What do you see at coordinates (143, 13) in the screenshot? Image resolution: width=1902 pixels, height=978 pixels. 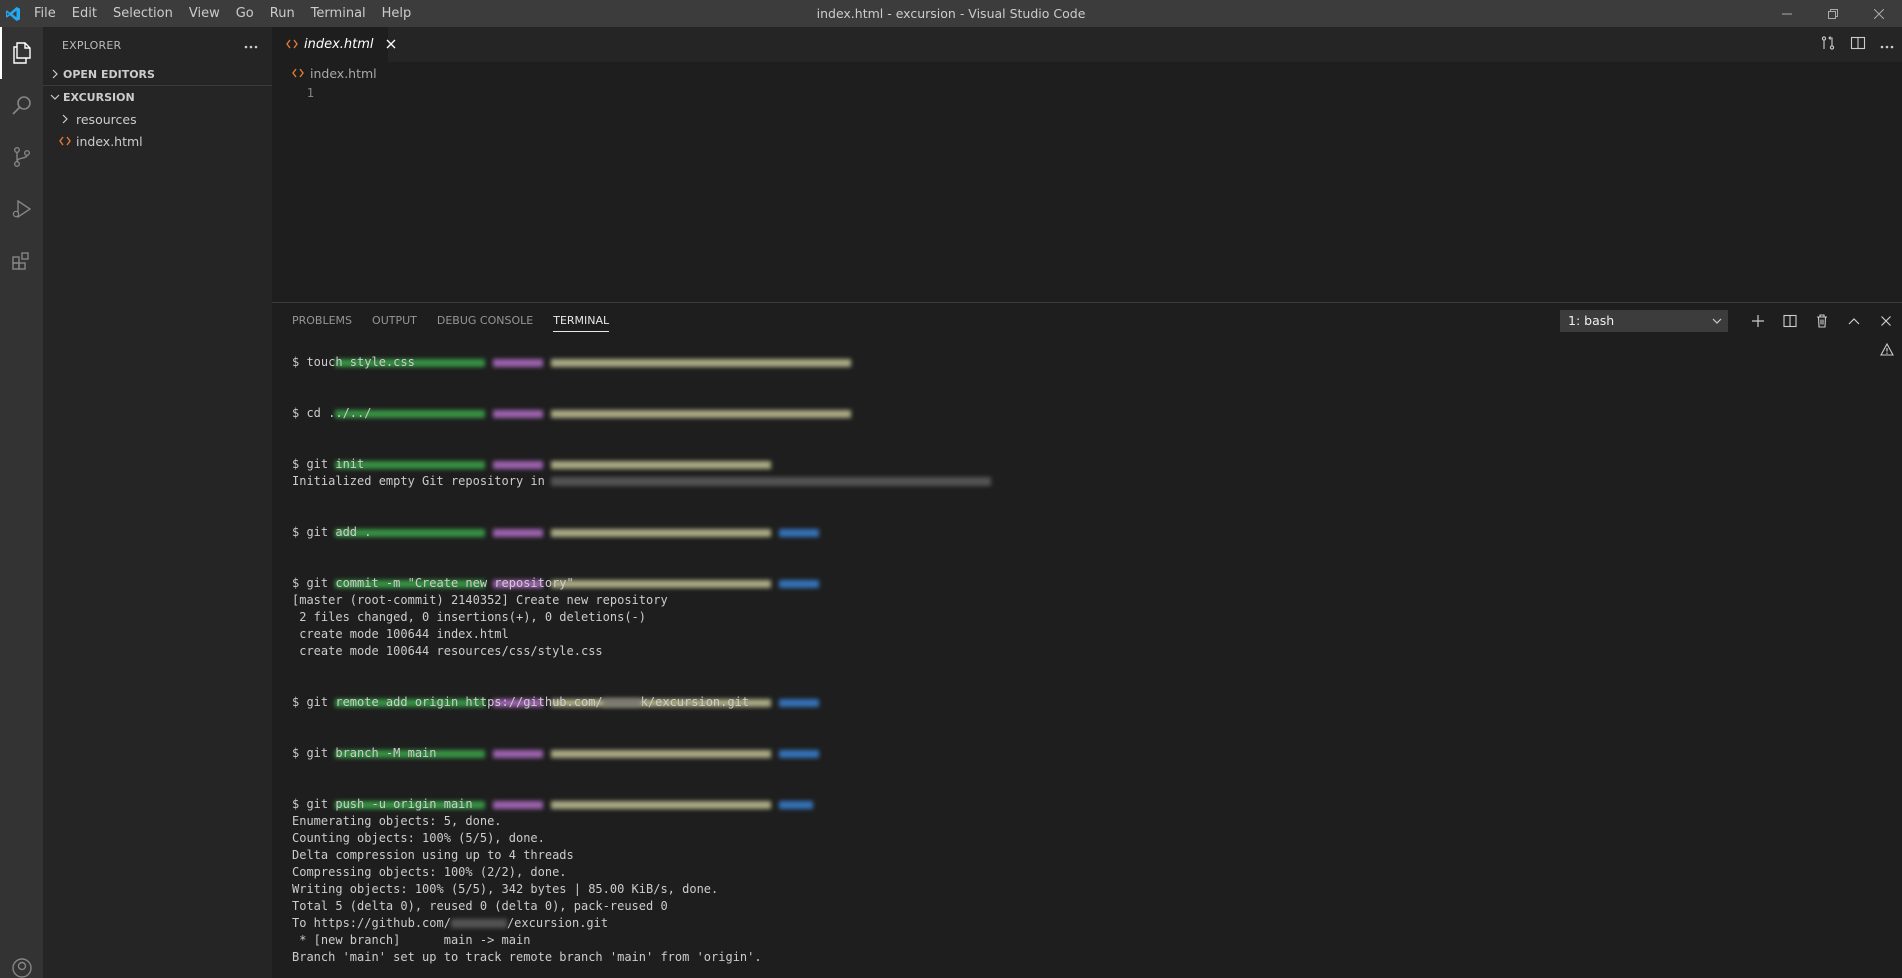 I see `menu-selection: Selection` at bounding box center [143, 13].